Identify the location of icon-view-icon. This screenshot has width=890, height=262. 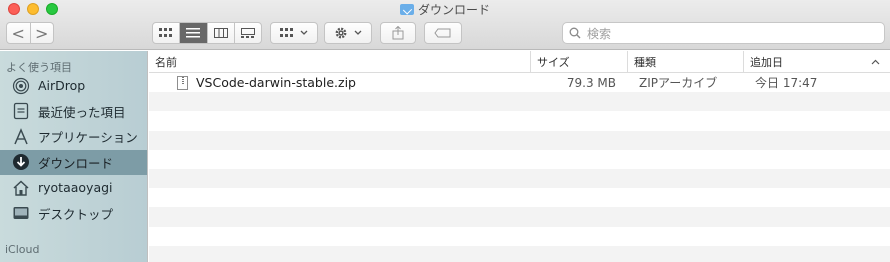
(166, 32).